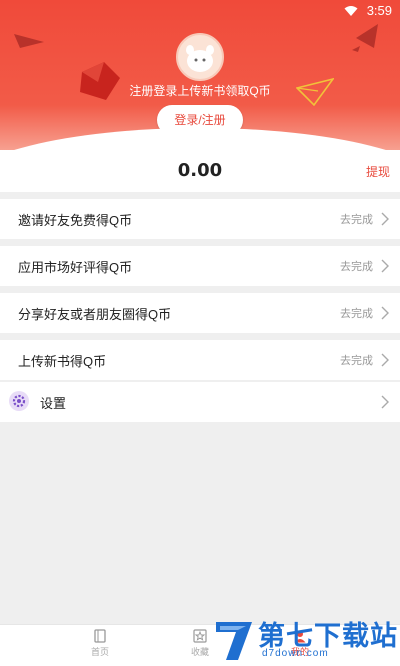  Describe the element at coordinates (62, 361) in the screenshot. I see `task-label: 上传新书得Q币` at that location.